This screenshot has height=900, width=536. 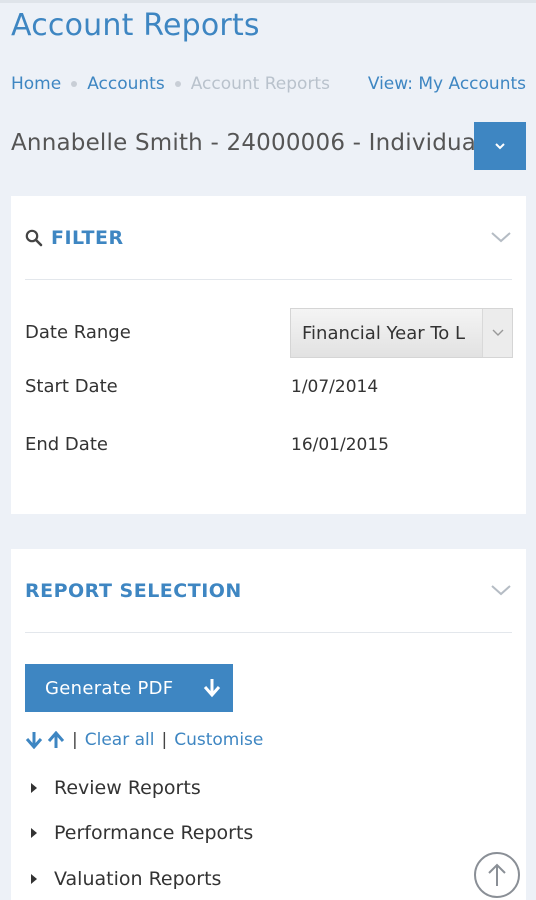 I want to click on end-date-label: End Date, so click(x=66, y=444).